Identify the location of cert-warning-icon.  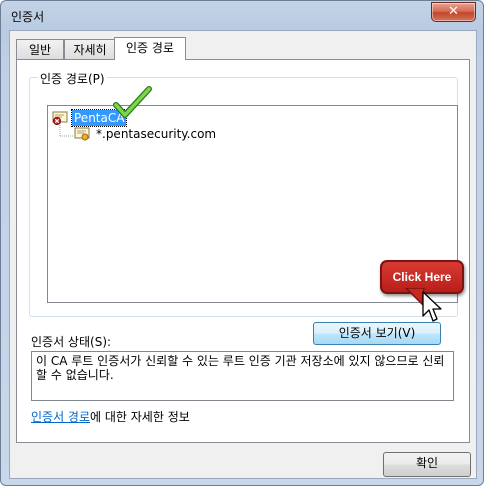
(82, 134).